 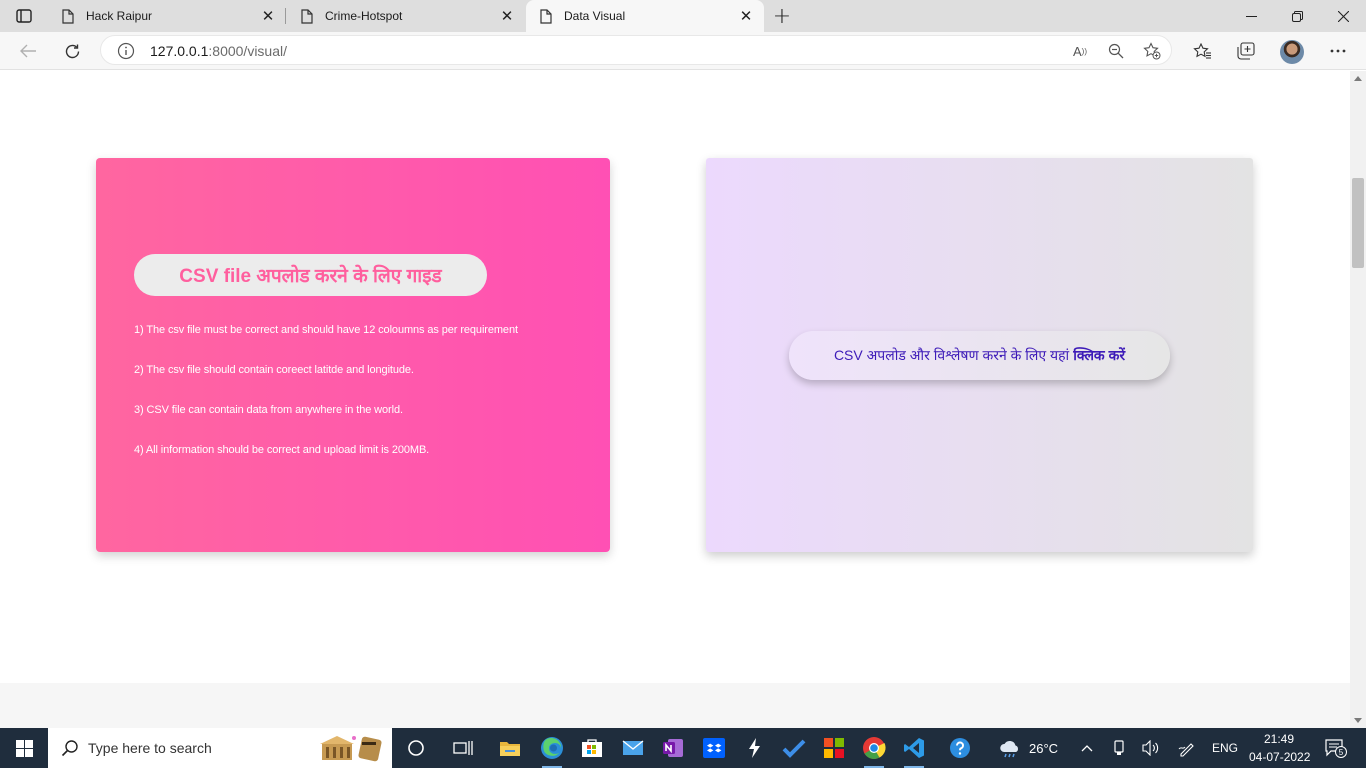 What do you see at coordinates (754, 748) in the screenshot?
I see `lightning-app-icon` at bounding box center [754, 748].